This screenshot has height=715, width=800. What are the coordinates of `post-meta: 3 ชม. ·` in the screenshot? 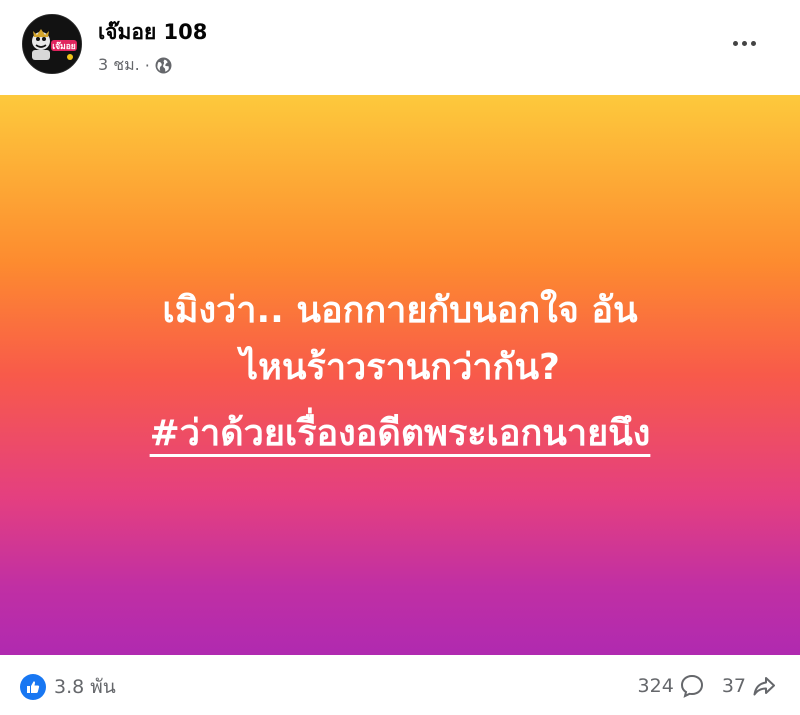 It's located at (135, 65).